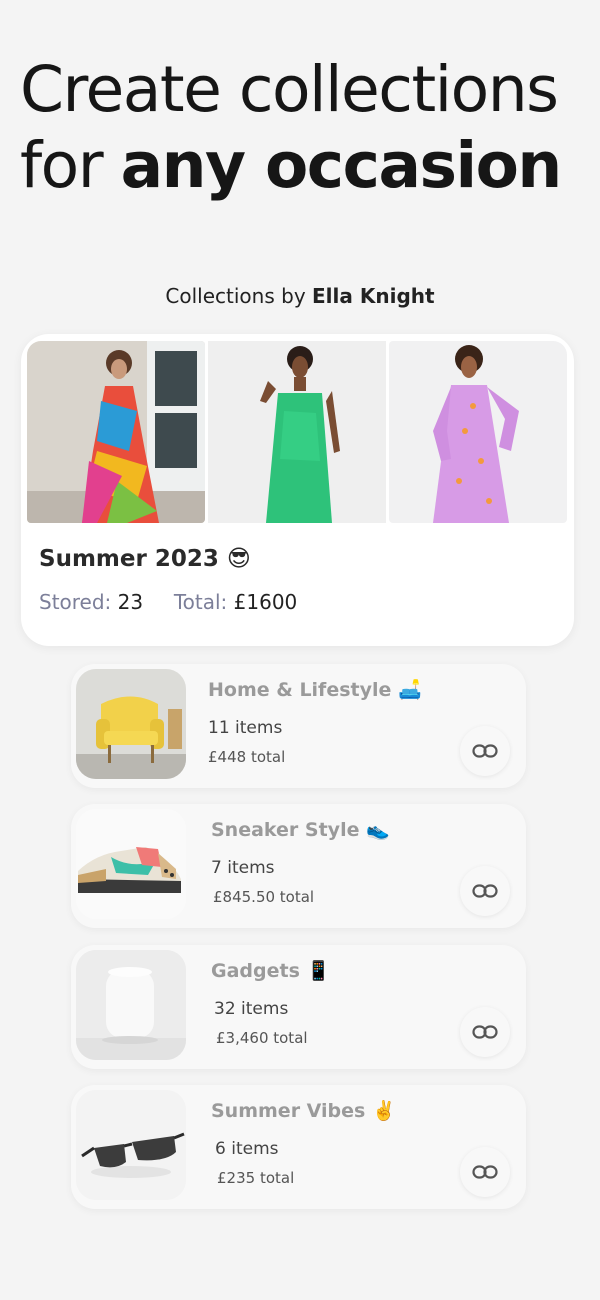 Image resolution: width=600 pixels, height=1300 pixels. What do you see at coordinates (298, 726) in the screenshot?
I see `collection-card-home-lifestyle: Home & Lifestyle 🛋️ 11 items £448 total` at bounding box center [298, 726].